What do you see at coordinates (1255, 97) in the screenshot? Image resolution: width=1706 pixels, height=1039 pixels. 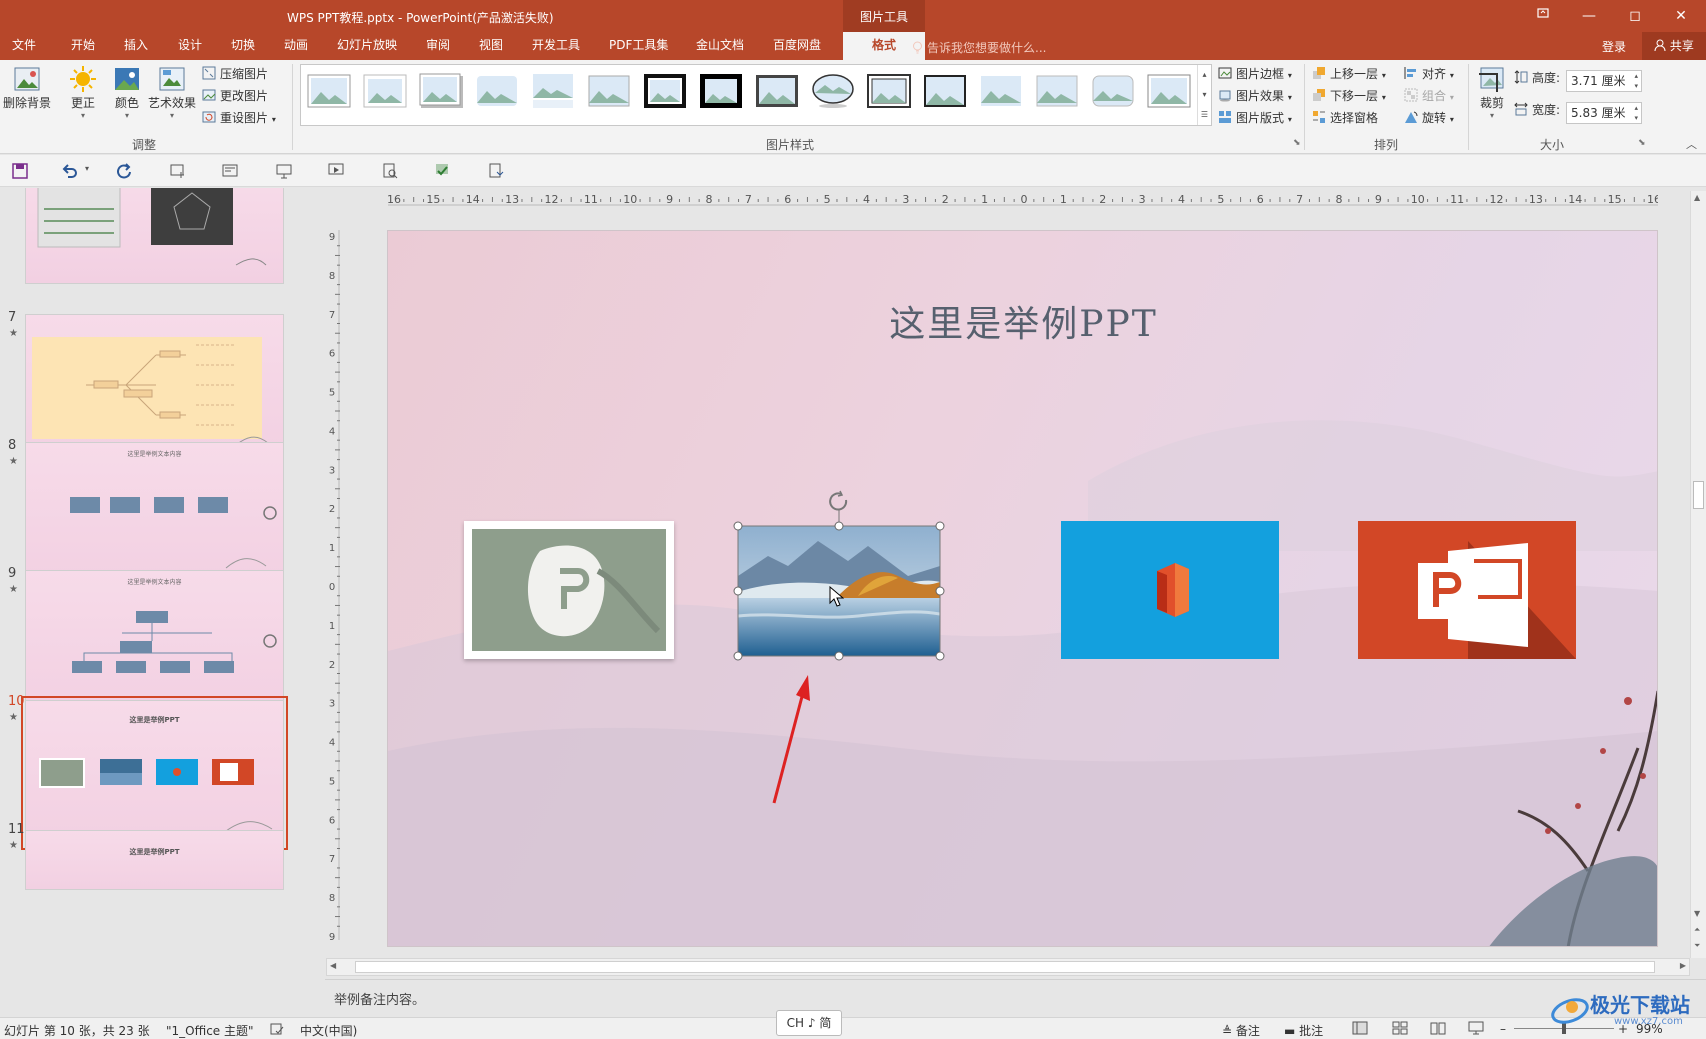 I see `picture-effects-button: 图片效果 ▾` at bounding box center [1255, 97].